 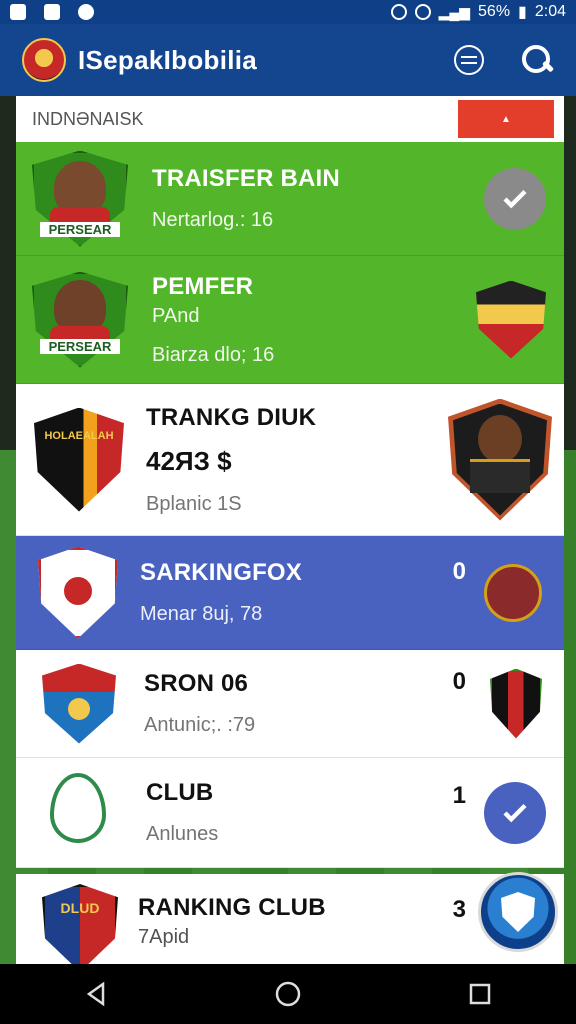 What do you see at coordinates (290, 460) in the screenshot?
I see `list-item: HOLAEALAH TRANKG DIUK 42ЯЗ $ Bplanic 1S` at bounding box center [290, 460].